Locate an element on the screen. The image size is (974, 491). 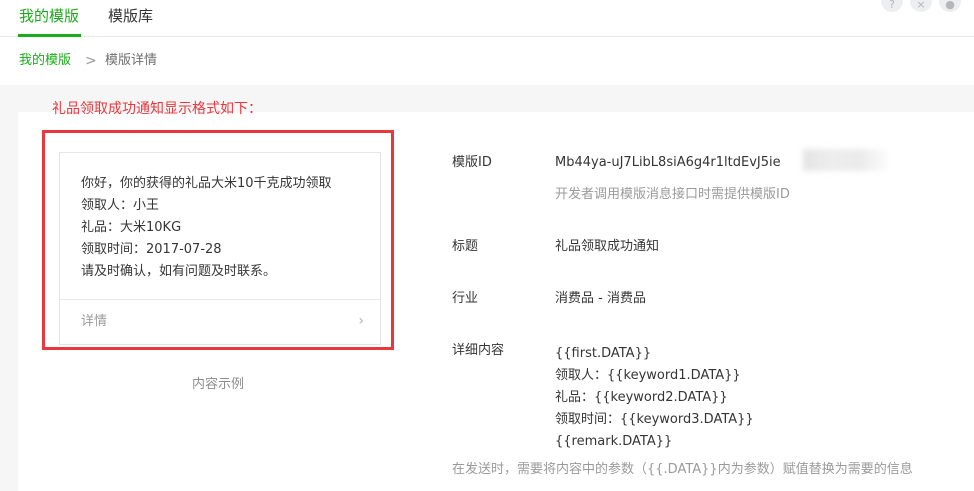
example-caption: 内容示例 is located at coordinates (218, 384).